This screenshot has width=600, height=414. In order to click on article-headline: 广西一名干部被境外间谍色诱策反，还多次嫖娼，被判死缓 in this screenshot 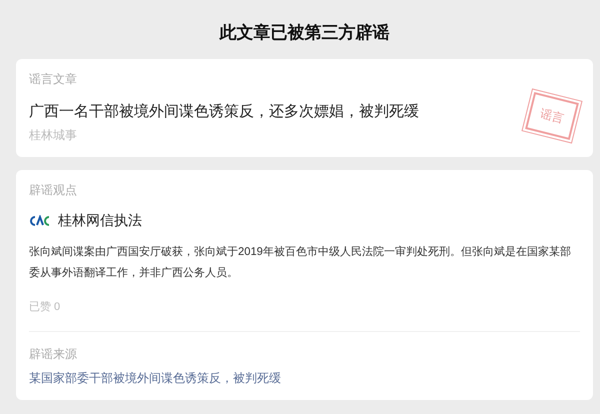, I will do `click(224, 112)`.